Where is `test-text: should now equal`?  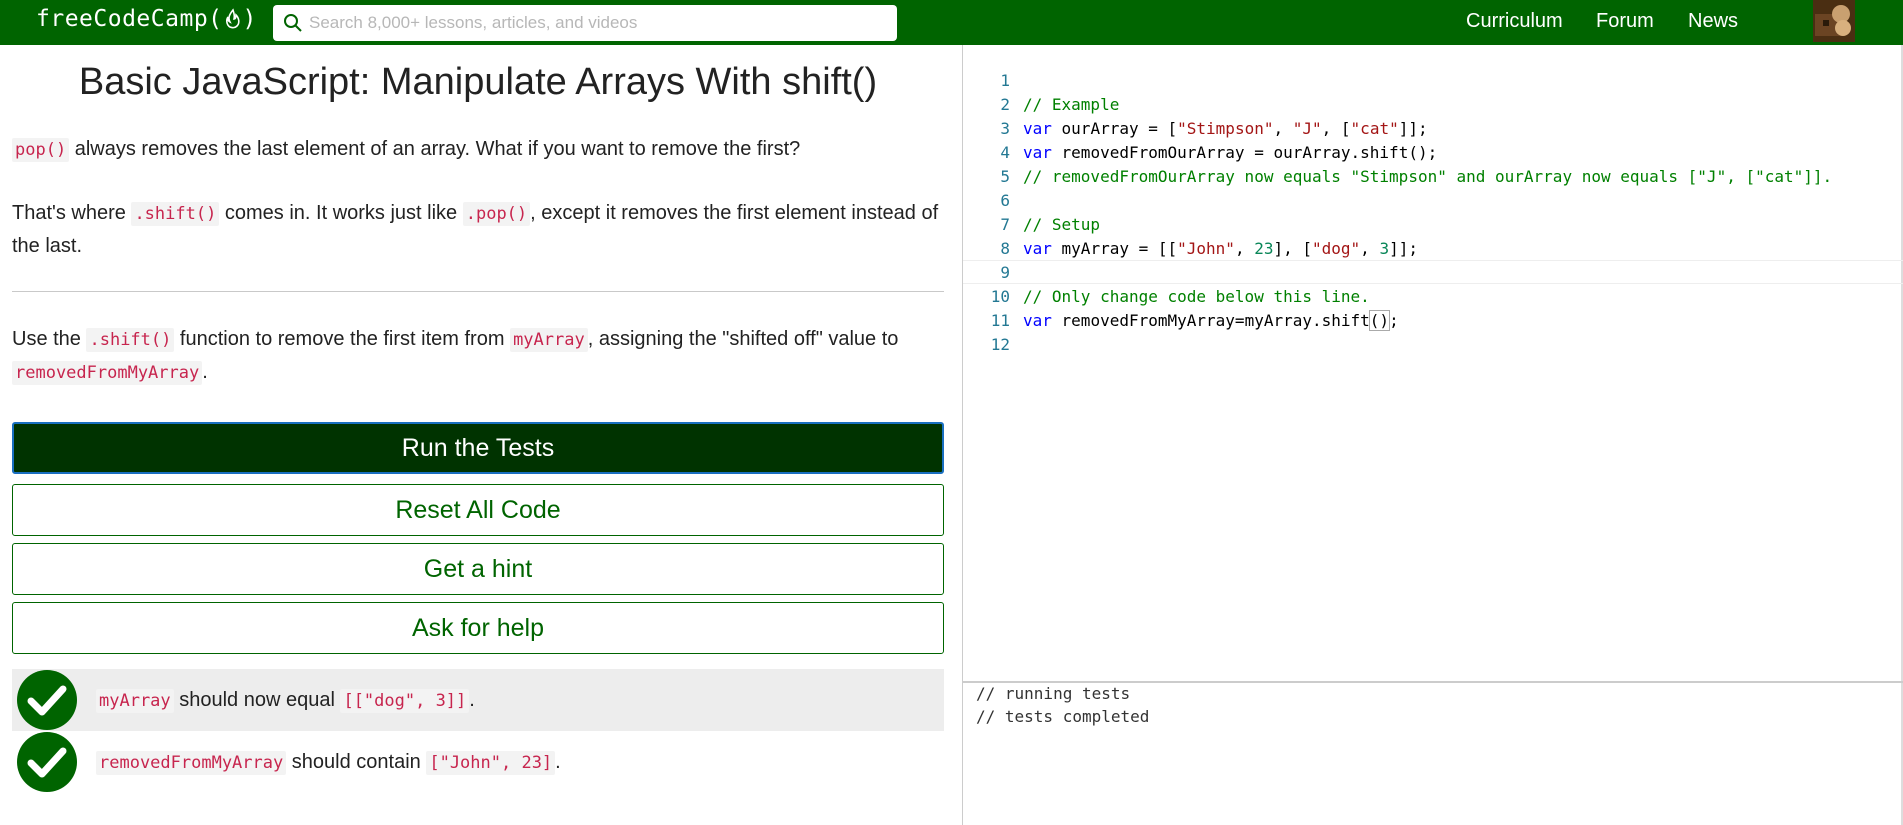
test-text: should now equal is located at coordinates (257, 699).